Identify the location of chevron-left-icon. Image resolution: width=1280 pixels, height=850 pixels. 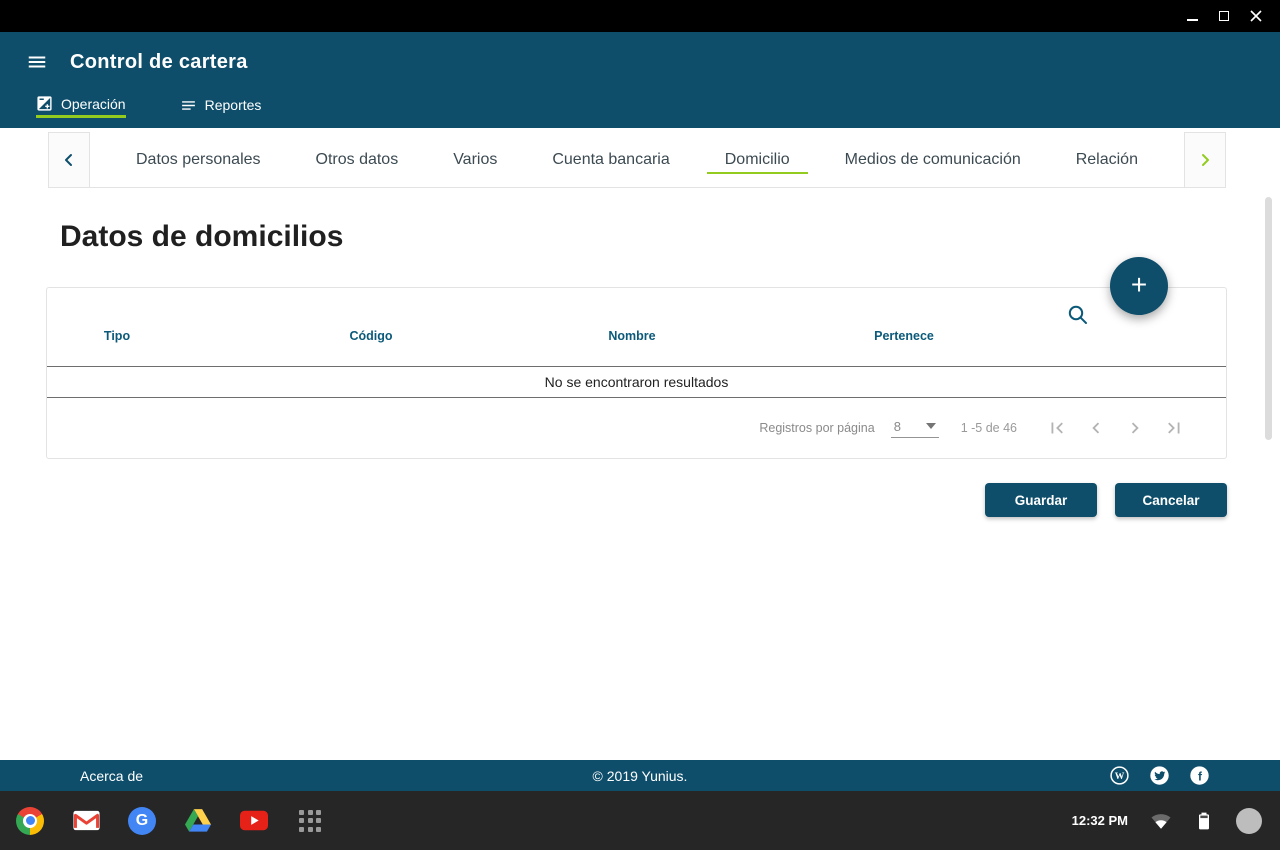
(68, 160).